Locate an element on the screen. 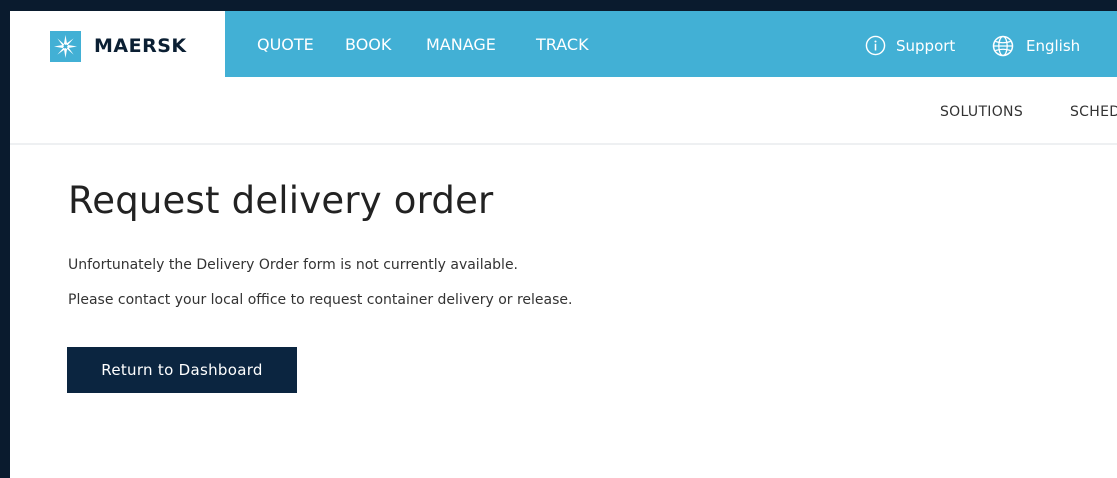 The image size is (1117, 478). nav-item-quote: QUOTE is located at coordinates (285, 44).